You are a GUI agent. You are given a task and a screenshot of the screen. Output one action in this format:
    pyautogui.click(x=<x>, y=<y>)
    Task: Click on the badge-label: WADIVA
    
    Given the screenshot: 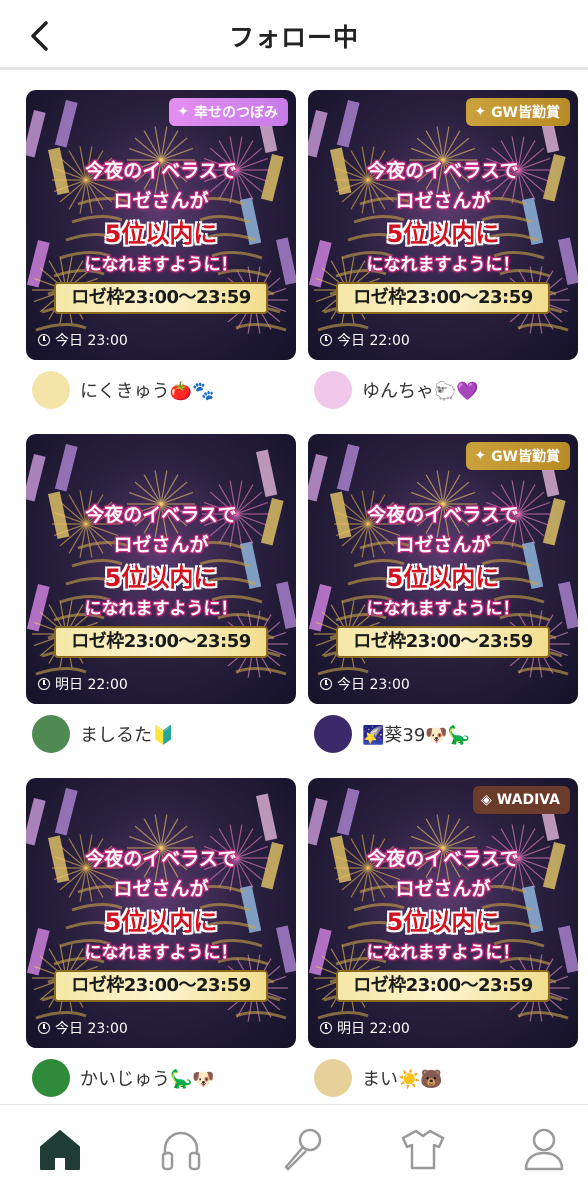 What is the action you would take?
    pyautogui.click(x=528, y=800)
    